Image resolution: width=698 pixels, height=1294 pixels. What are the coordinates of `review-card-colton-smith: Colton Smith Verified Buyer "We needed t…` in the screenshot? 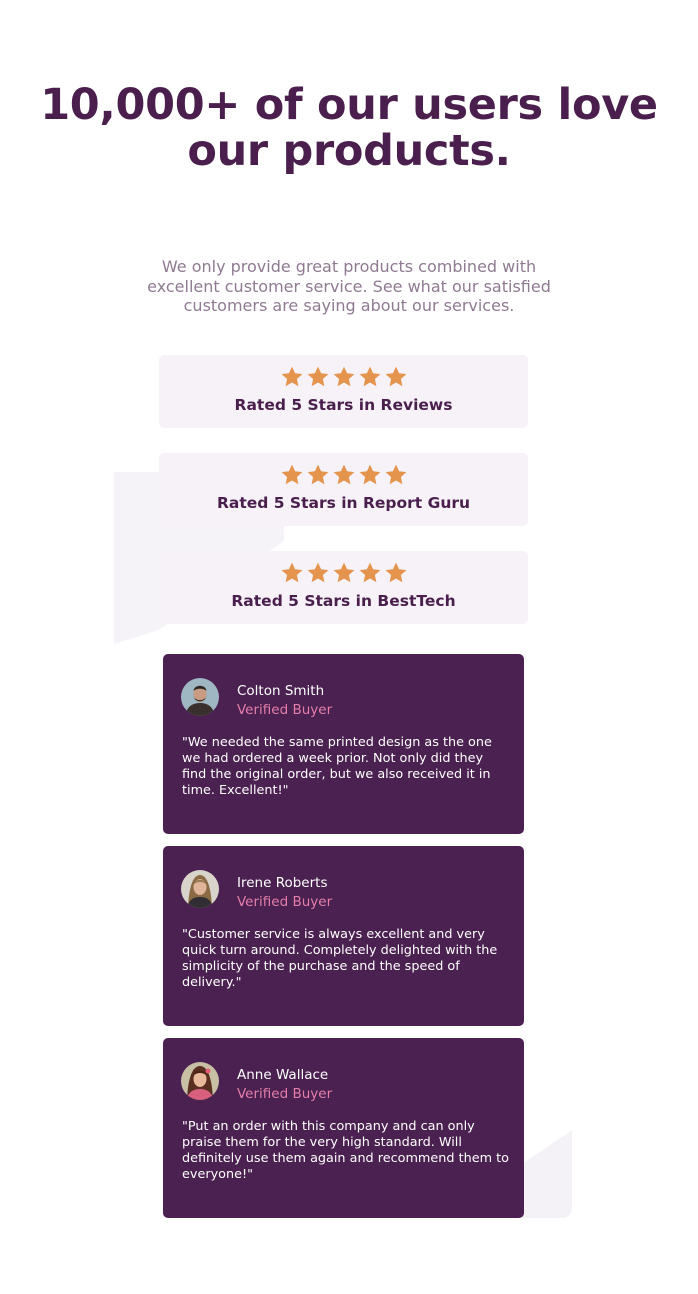 It's located at (343, 744).